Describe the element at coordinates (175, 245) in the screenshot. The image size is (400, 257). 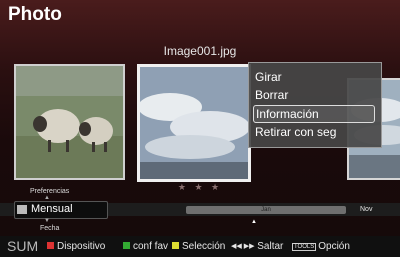
I see `yellow-button-icon` at that location.